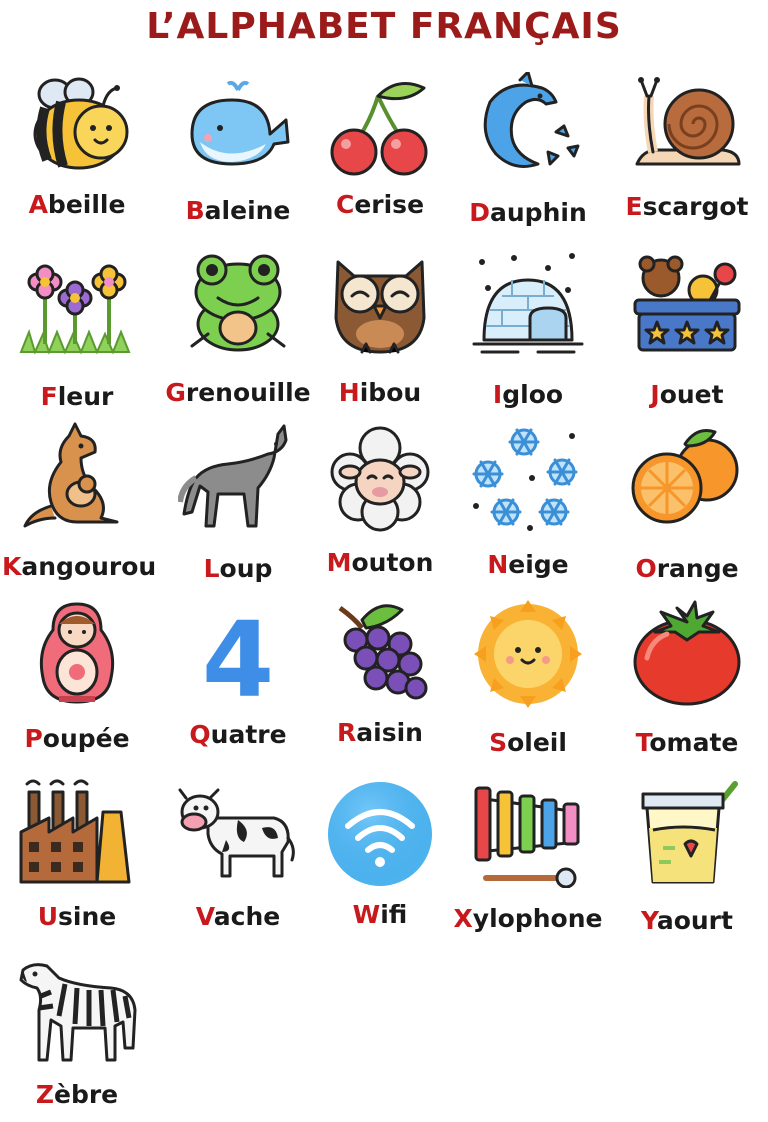 Image resolution: width=768 pixels, height=1122 pixels. I want to click on sun-icon, so click(528, 653).